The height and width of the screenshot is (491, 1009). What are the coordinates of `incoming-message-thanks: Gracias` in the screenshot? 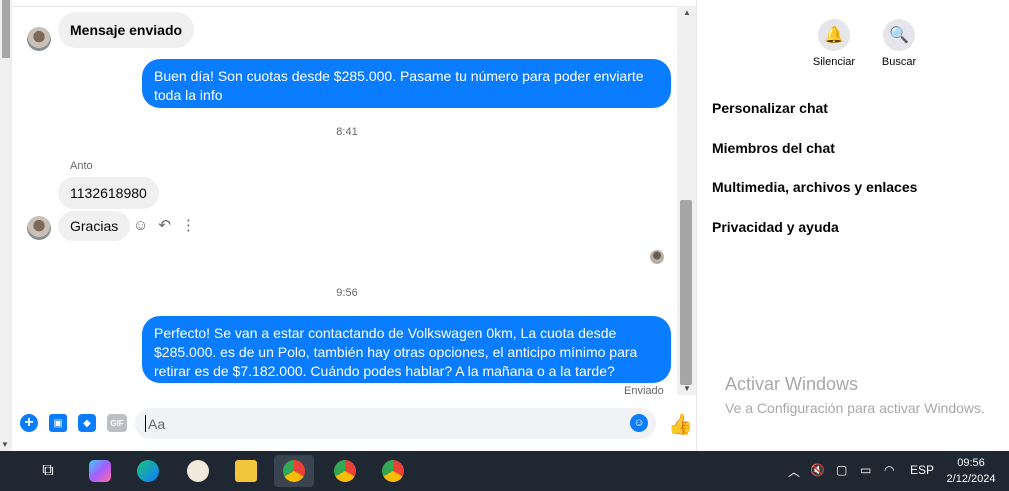 It's located at (94, 226).